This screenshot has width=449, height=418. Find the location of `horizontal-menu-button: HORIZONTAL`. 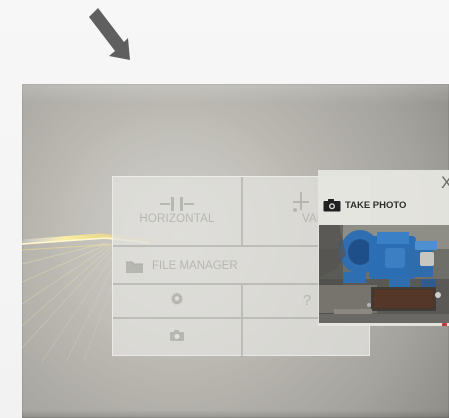

horizontal-menu-button: HORIZONTAL is located at coordinates (178, 211).